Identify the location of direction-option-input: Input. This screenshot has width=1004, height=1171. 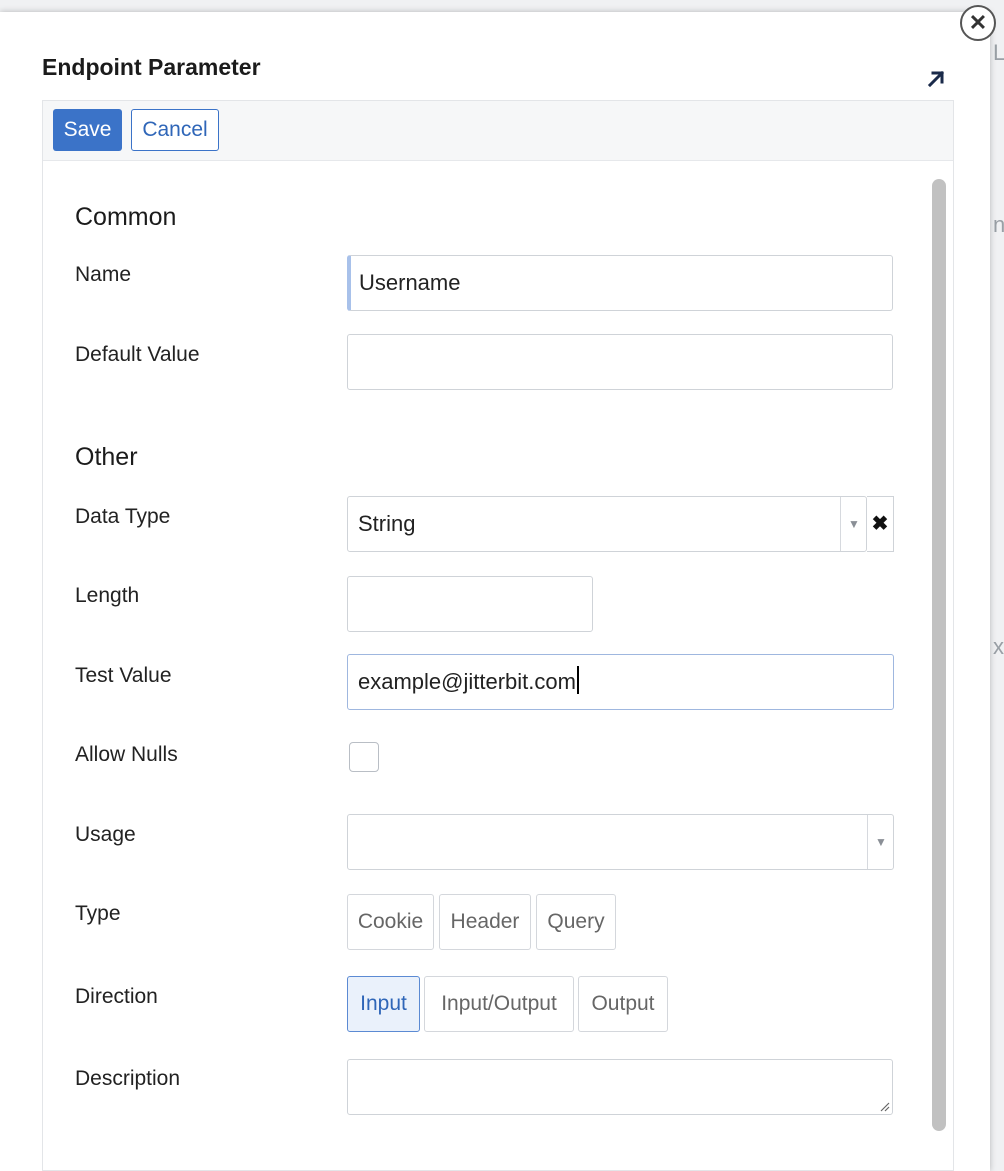
(383, 1004).